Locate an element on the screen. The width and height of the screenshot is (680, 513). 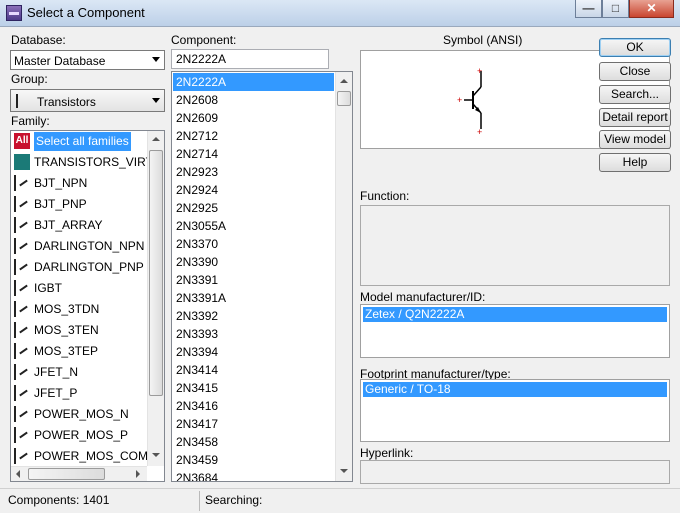
family-item: BJT_ARRAY is located at coordinates (79, 225).